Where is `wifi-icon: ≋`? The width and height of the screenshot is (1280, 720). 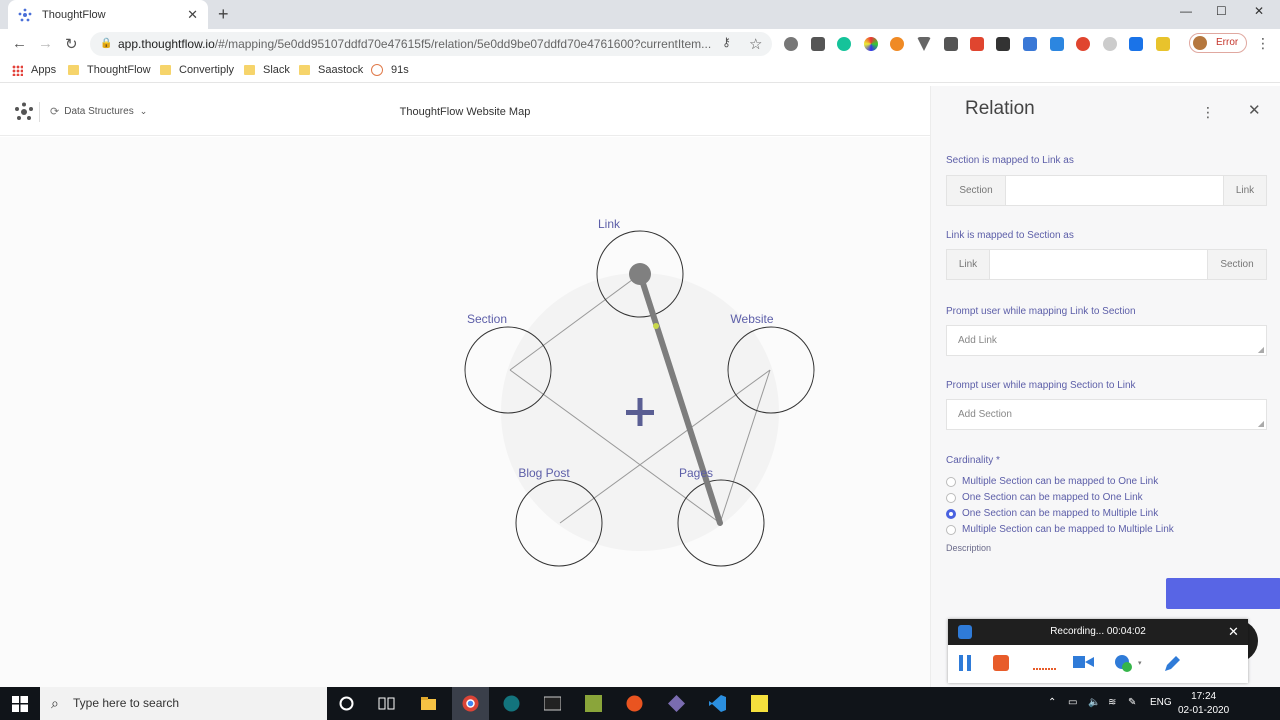
wifi-icon: ≋ is located at coordinates (1112, 702).